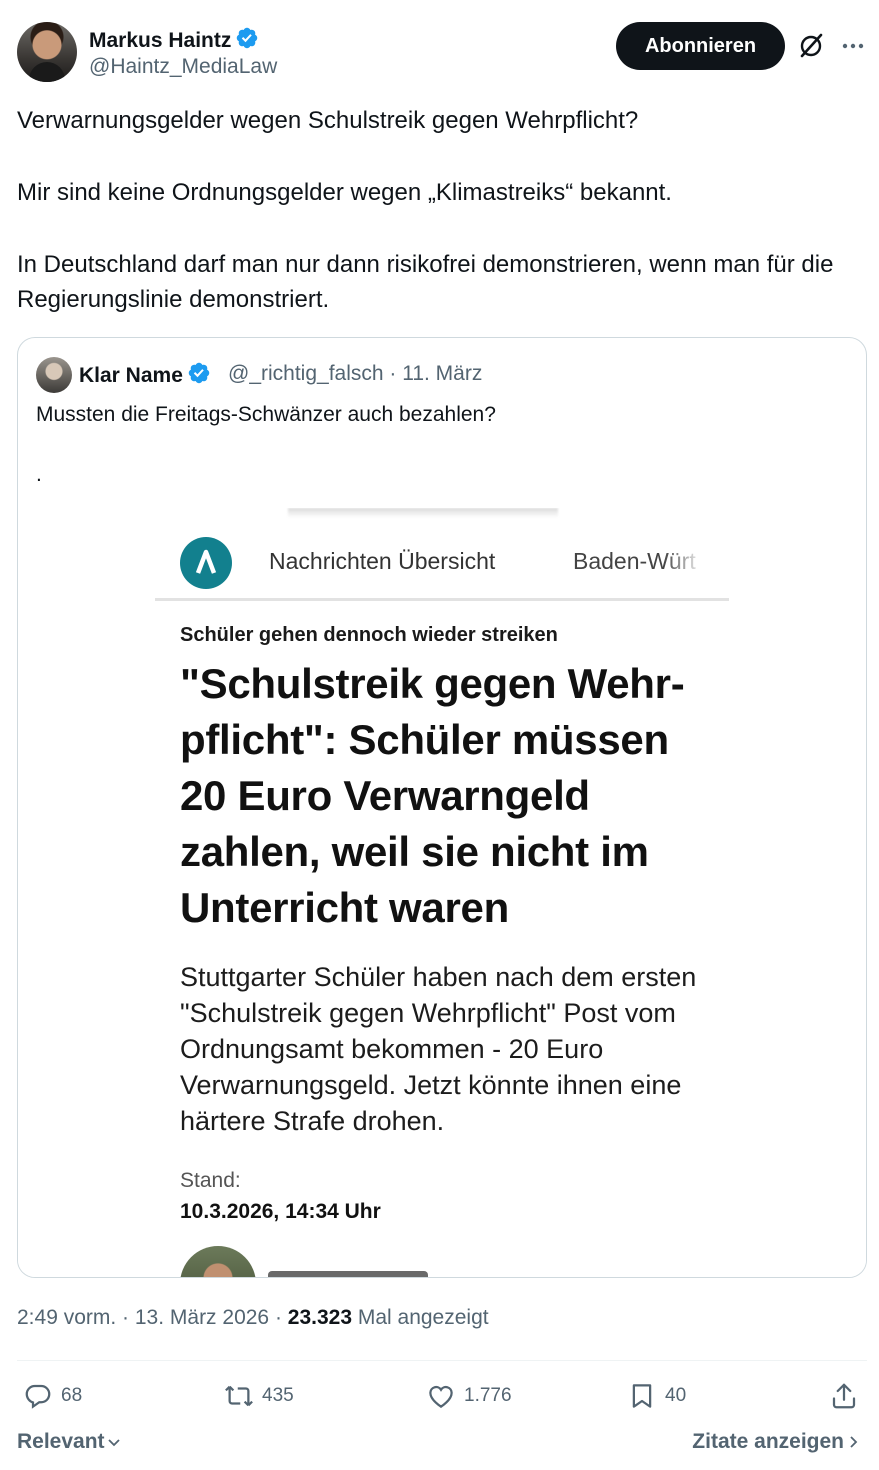 The width and height of the screenshot is (879, 1470). I want to click on view-quotes-label: Zitate anzeigen, so click(768, 1441).